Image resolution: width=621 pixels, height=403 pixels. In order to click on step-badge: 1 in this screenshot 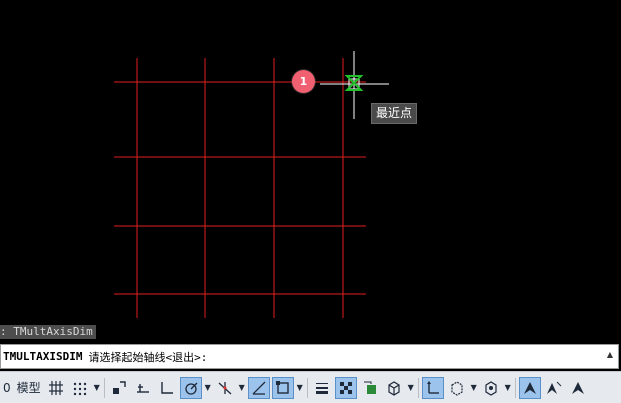, I will do `click(303, 81)`.